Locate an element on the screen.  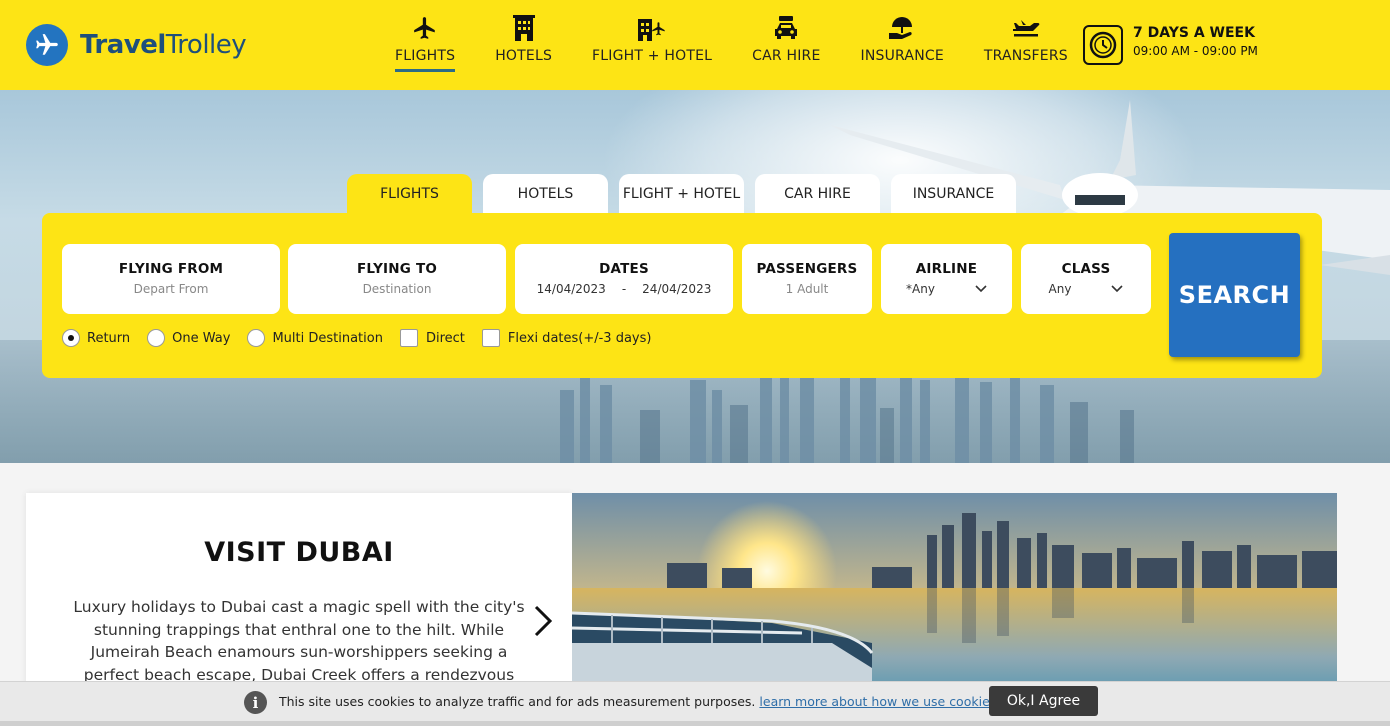
flying-to-placeholder: Destination is located at coordinates (397, 289).